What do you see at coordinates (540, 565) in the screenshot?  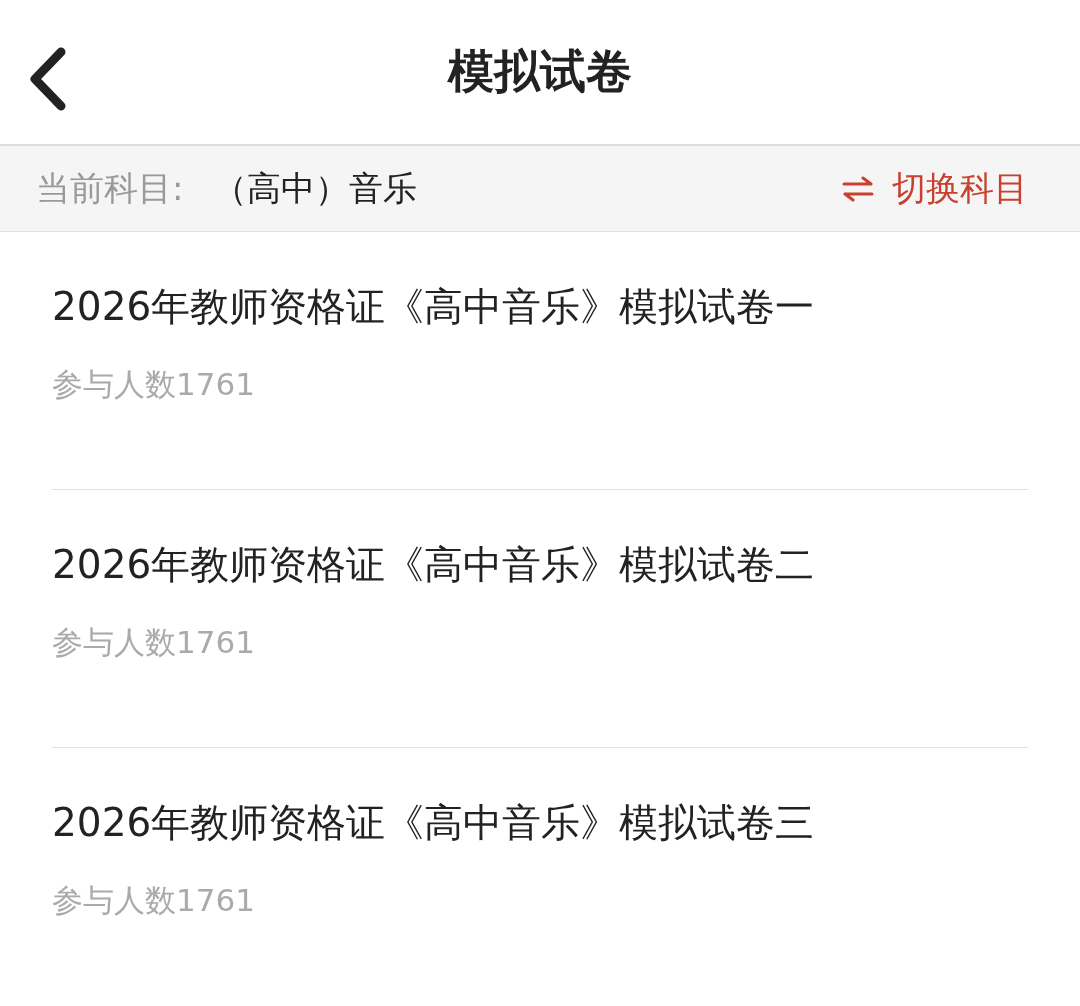 I see `paper-title: 2026年教师资格证《高中音乐》模拟试卷二` at bounding box center [540, 565].